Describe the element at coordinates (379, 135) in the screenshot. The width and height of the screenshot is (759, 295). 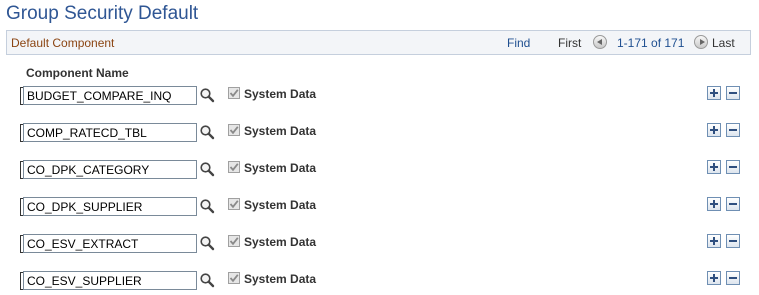
I see `table-row: COMP_RATECD_TBL System Data` at that location.